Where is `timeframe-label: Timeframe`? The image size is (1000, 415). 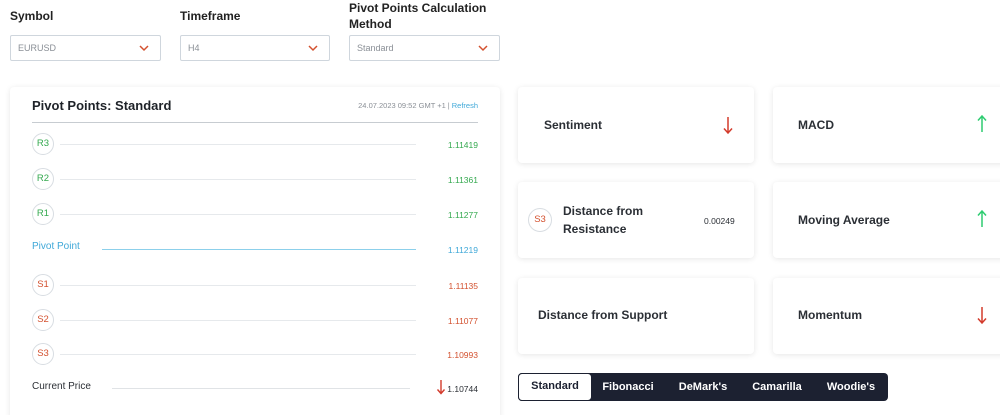 timeframe-label: Timeframe is located at coordinates (210, 16).